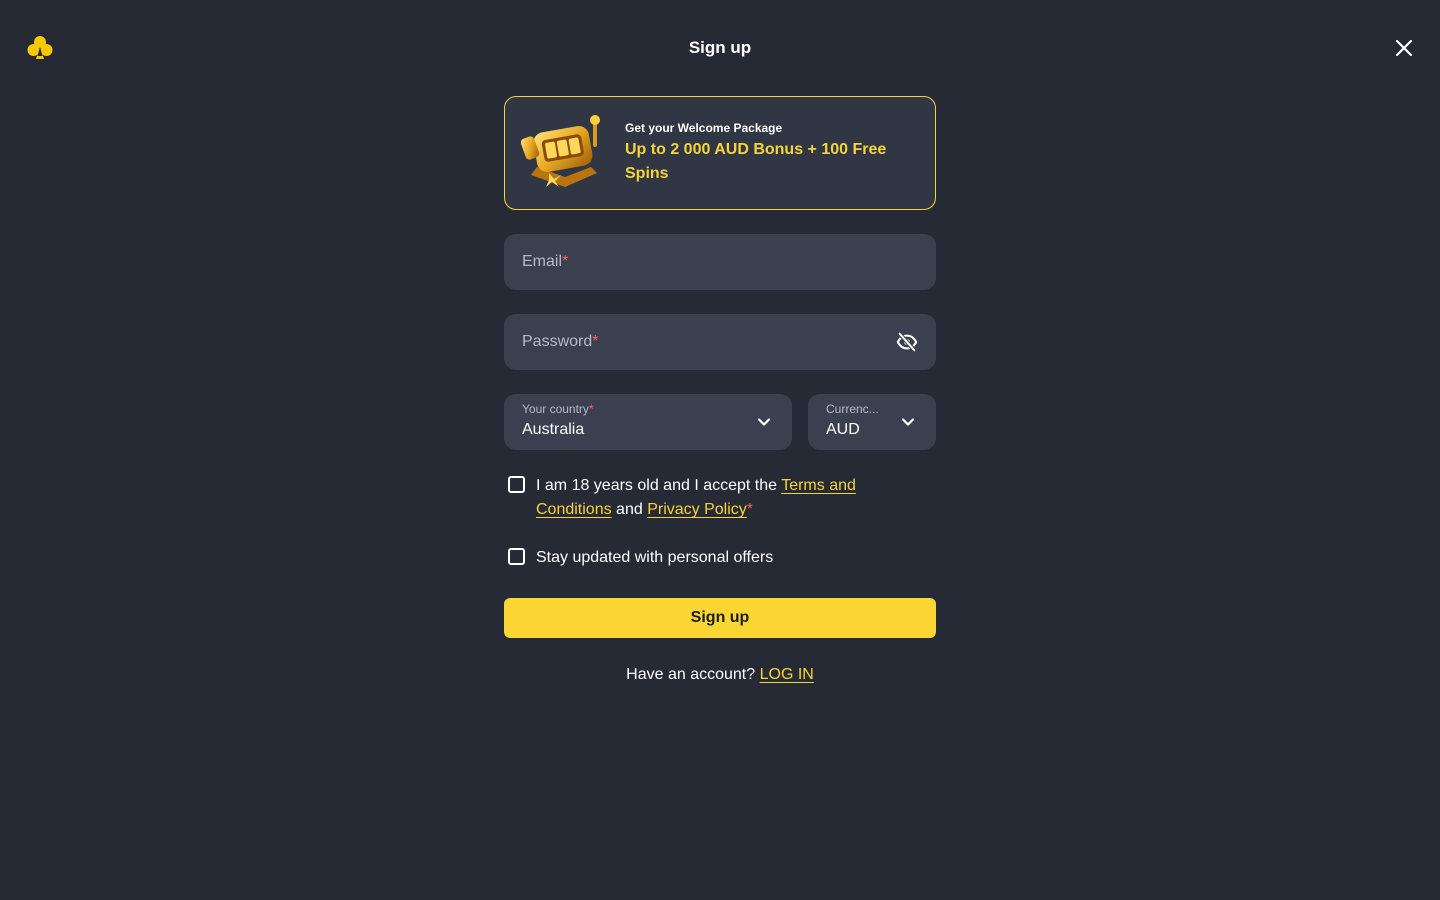 The height and width of the screenshot is (900, 1440). What do you see at coordinates (787, 674) in the screenshot?
I see `login-link: LOG IN` at bounding box center [787, 674].